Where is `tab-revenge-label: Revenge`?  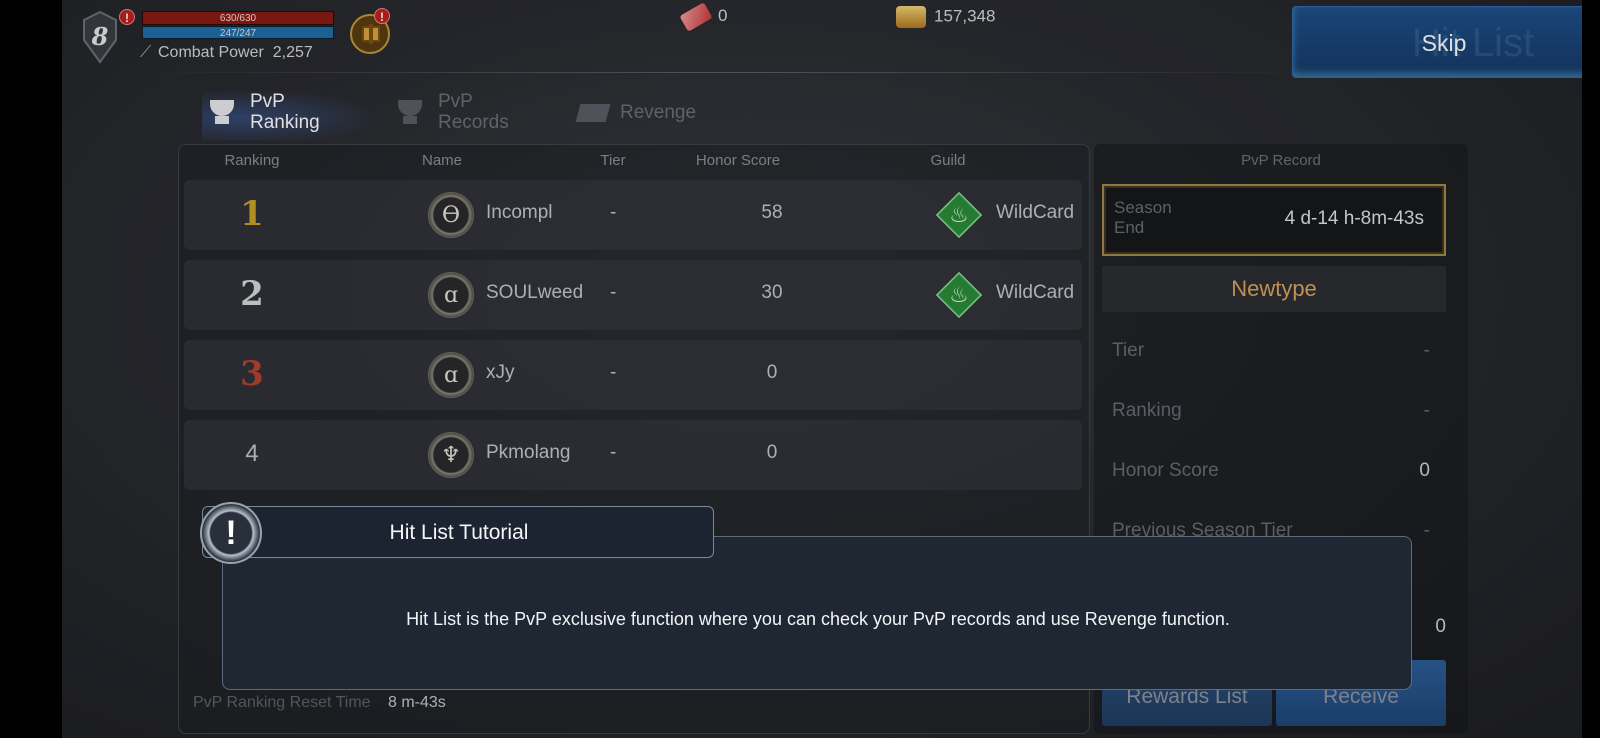
tab-revenge-label: Revenge is located at coordinates (658, 112).